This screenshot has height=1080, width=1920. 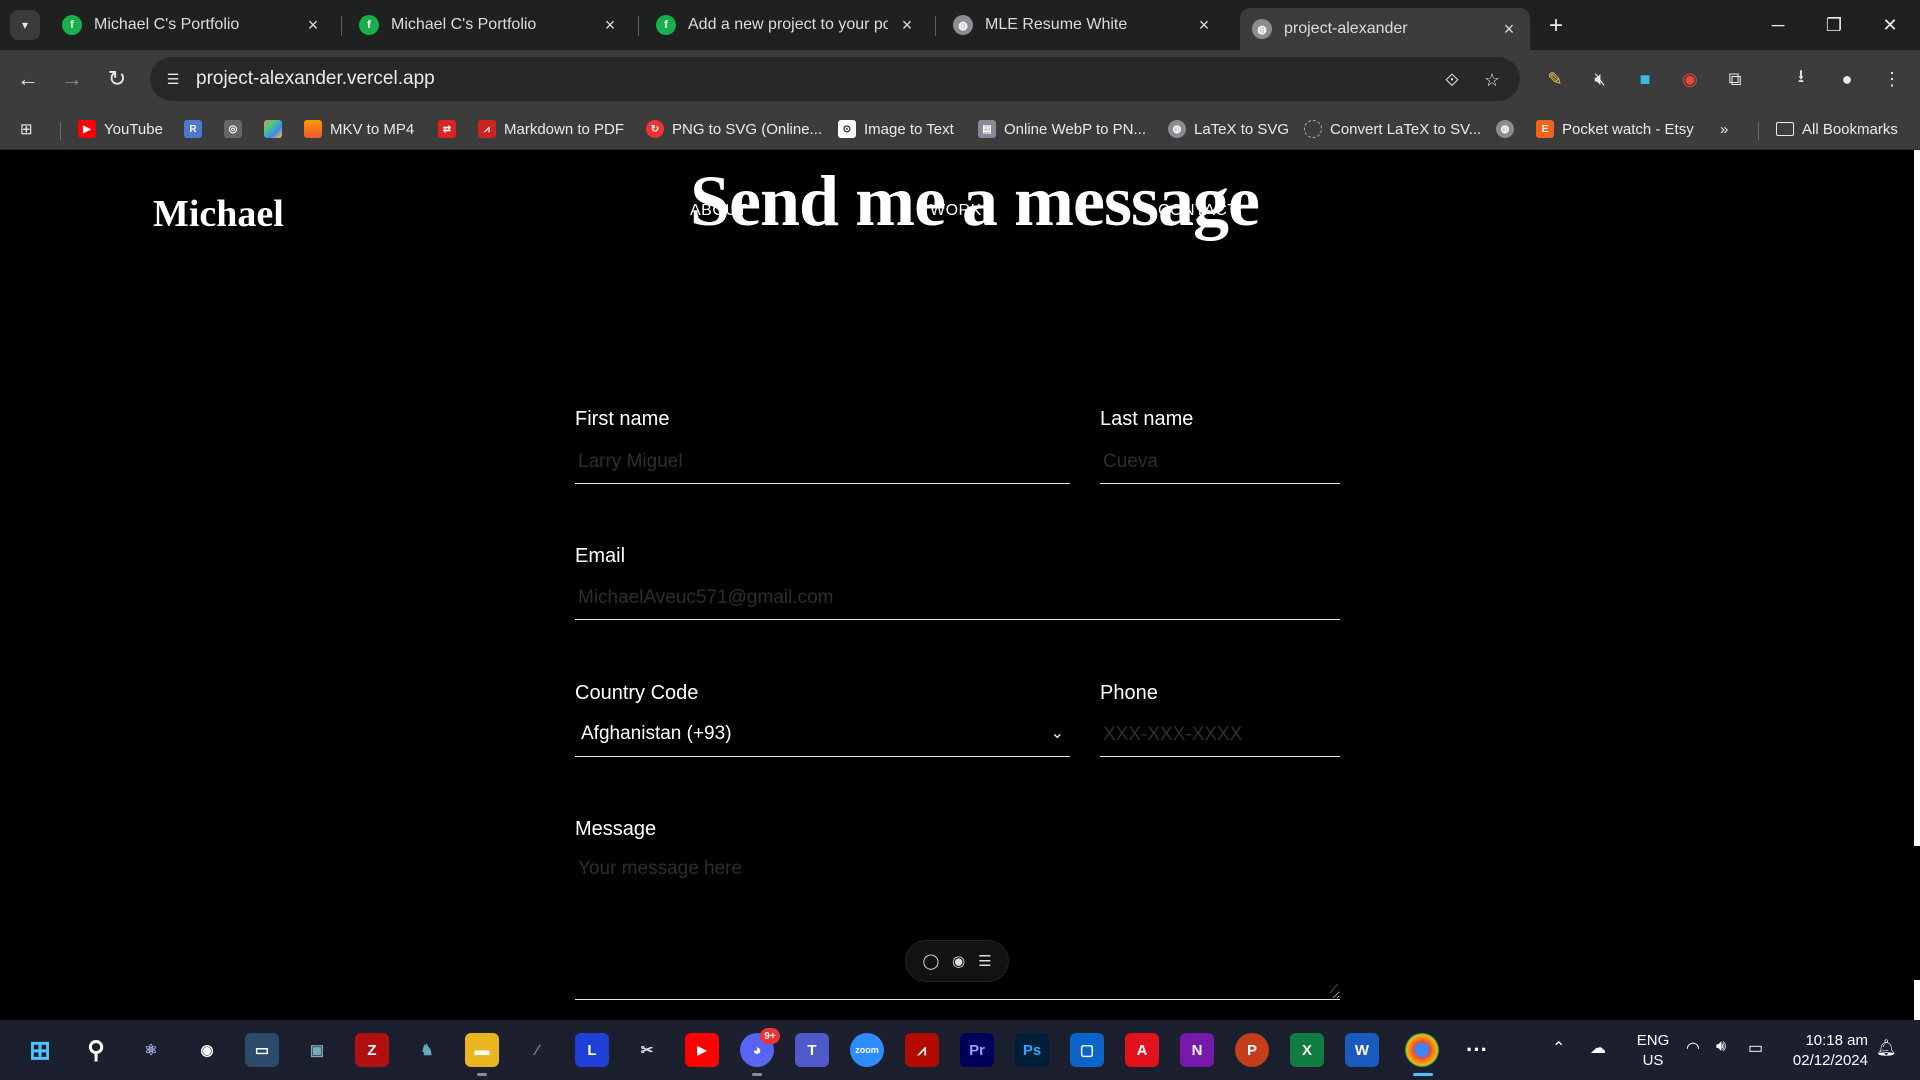 I want to click on mute-tab-icon: 🔇︎, so click(x=1600, y=79).